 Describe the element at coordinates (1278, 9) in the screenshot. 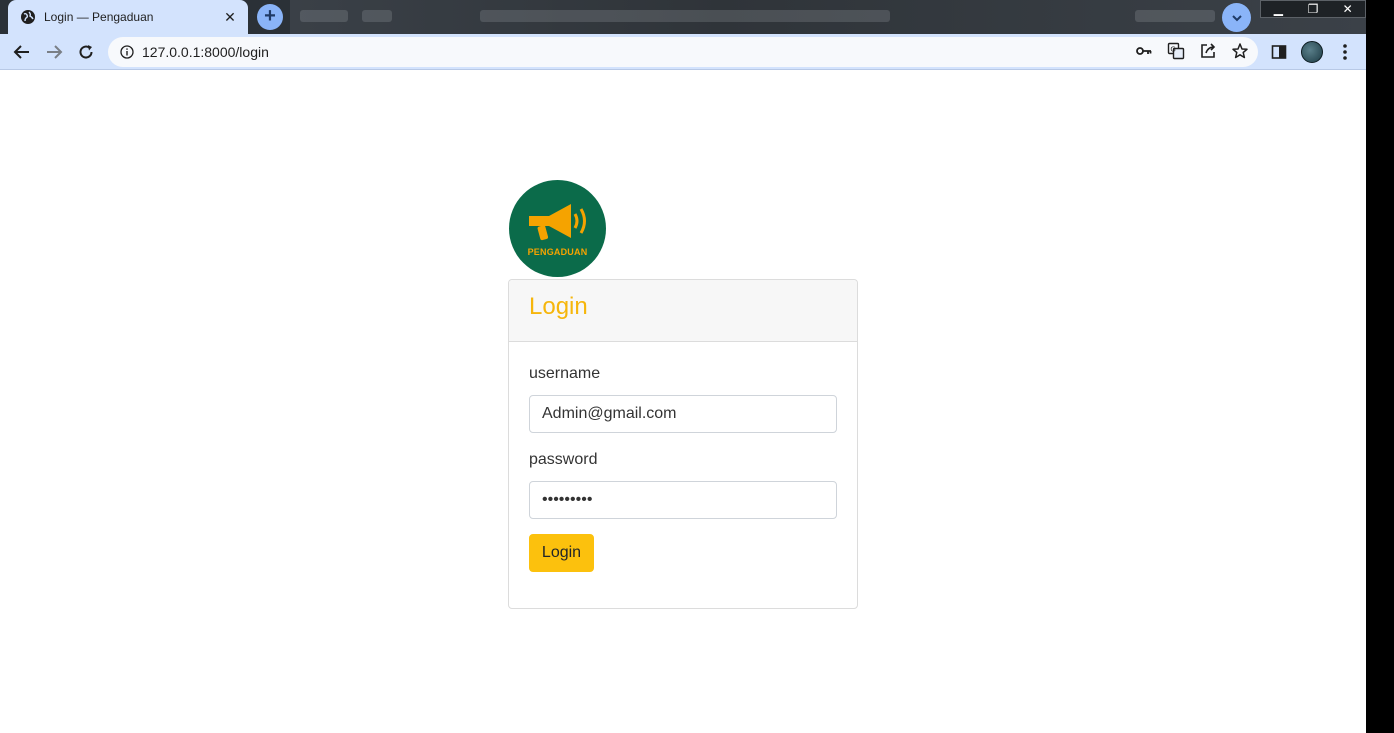

I see `minimize-icon: ▁` at that location.